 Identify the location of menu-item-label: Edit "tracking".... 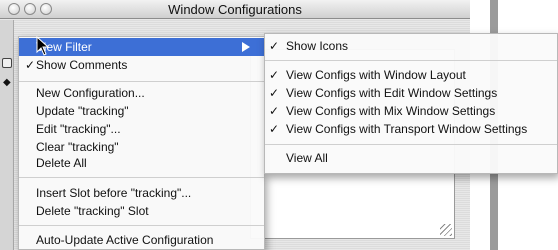
(78, 129).